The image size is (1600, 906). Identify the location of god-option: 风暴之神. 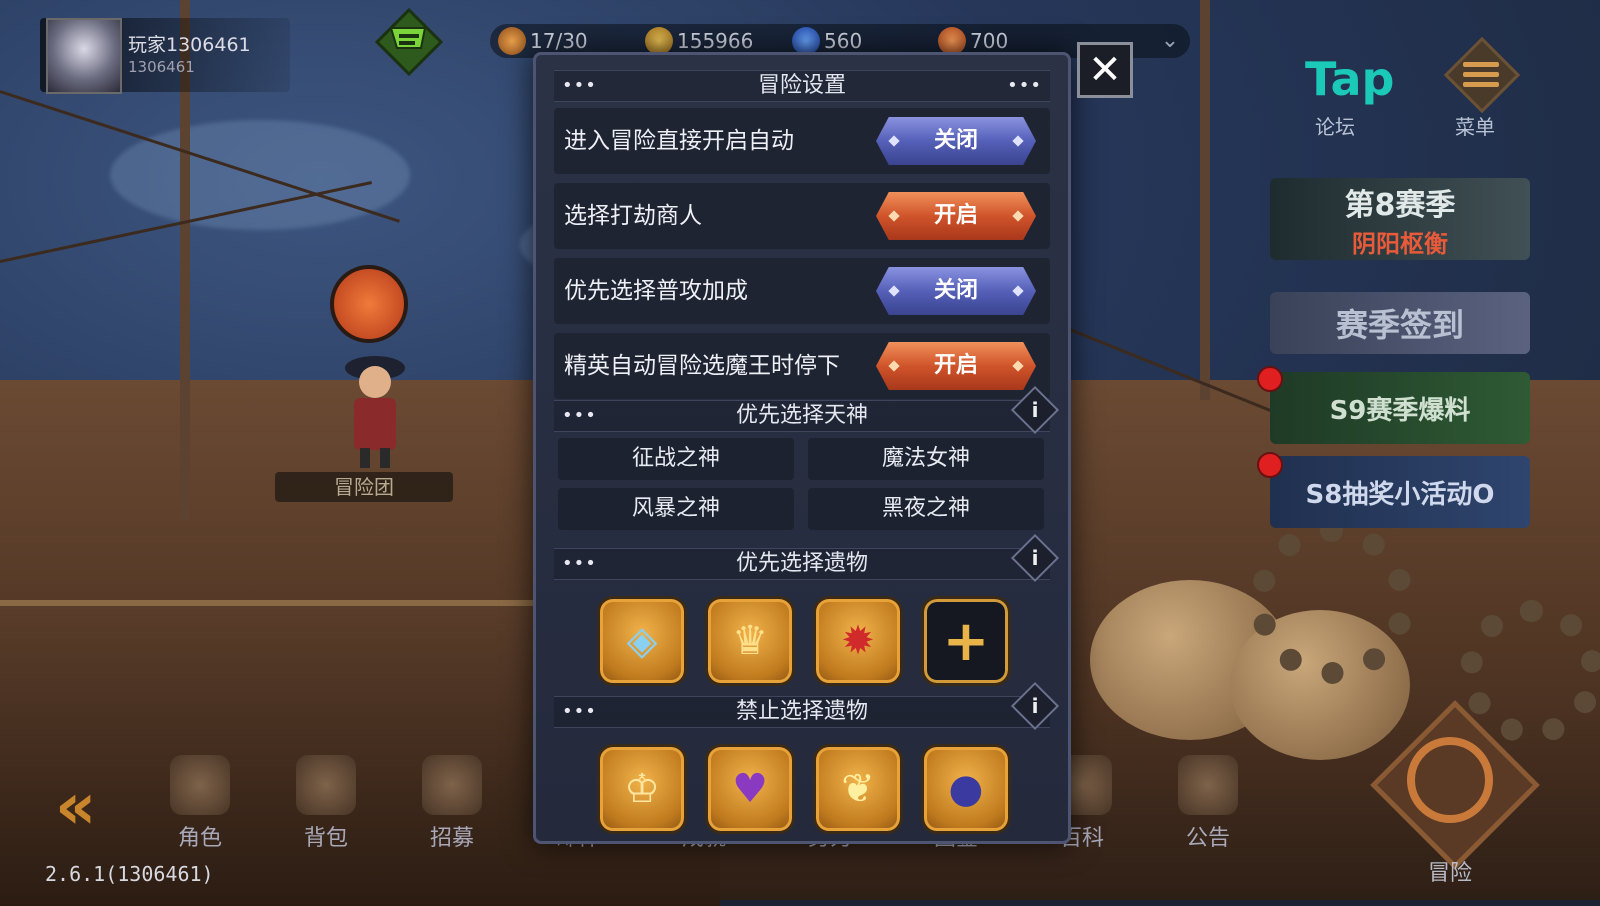
(676, 509).